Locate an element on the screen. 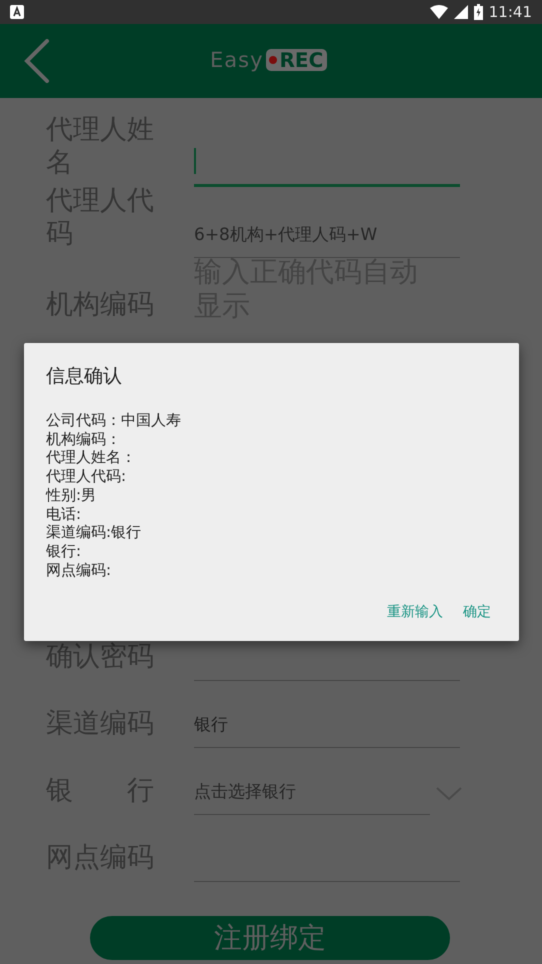 This screenshot has width=542, height=964. info-line: 代理人姓名： is located at coordinates (91, 458).